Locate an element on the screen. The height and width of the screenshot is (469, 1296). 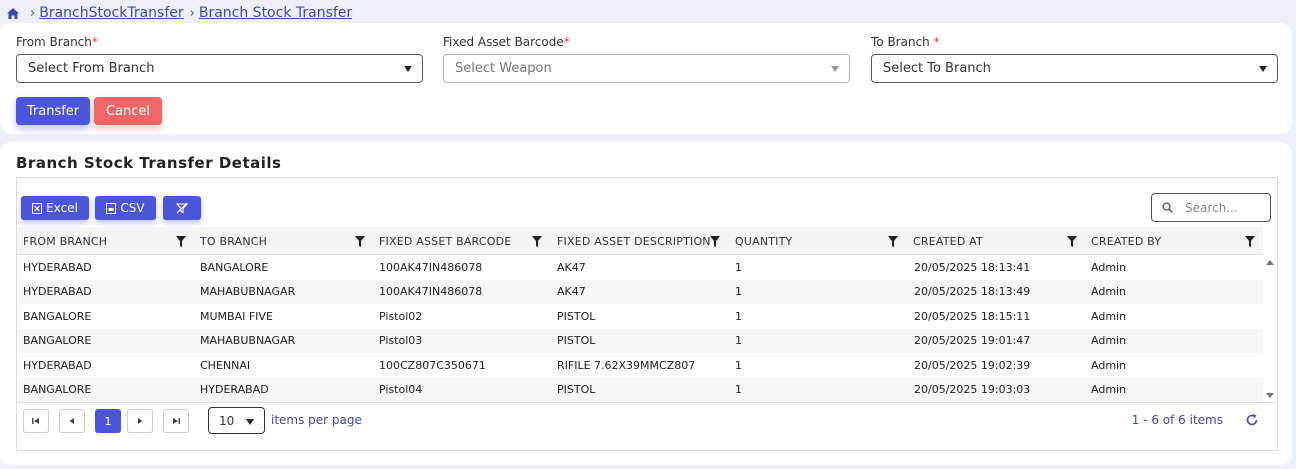
page-size-value: 10 is located at coordinates (227, 420).